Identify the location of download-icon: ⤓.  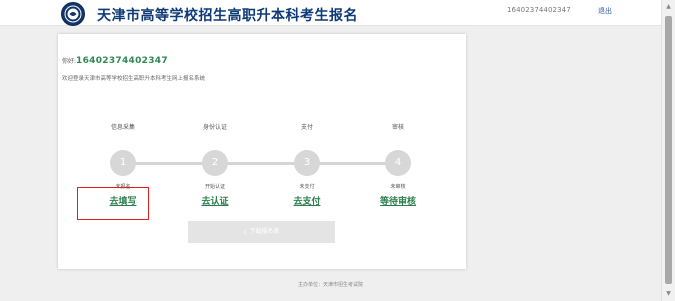
(245, 231).